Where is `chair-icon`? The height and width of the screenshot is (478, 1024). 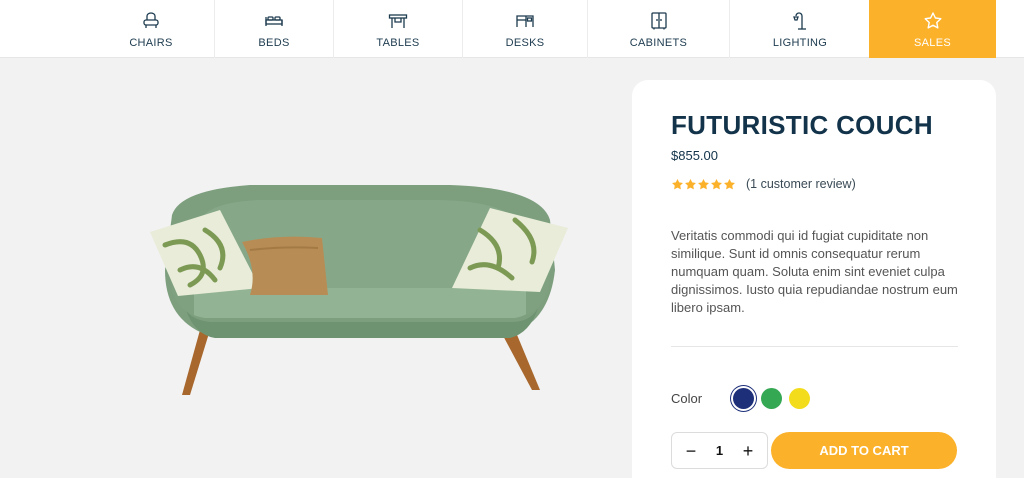
chair-icon is located at coordinates (151, 20).